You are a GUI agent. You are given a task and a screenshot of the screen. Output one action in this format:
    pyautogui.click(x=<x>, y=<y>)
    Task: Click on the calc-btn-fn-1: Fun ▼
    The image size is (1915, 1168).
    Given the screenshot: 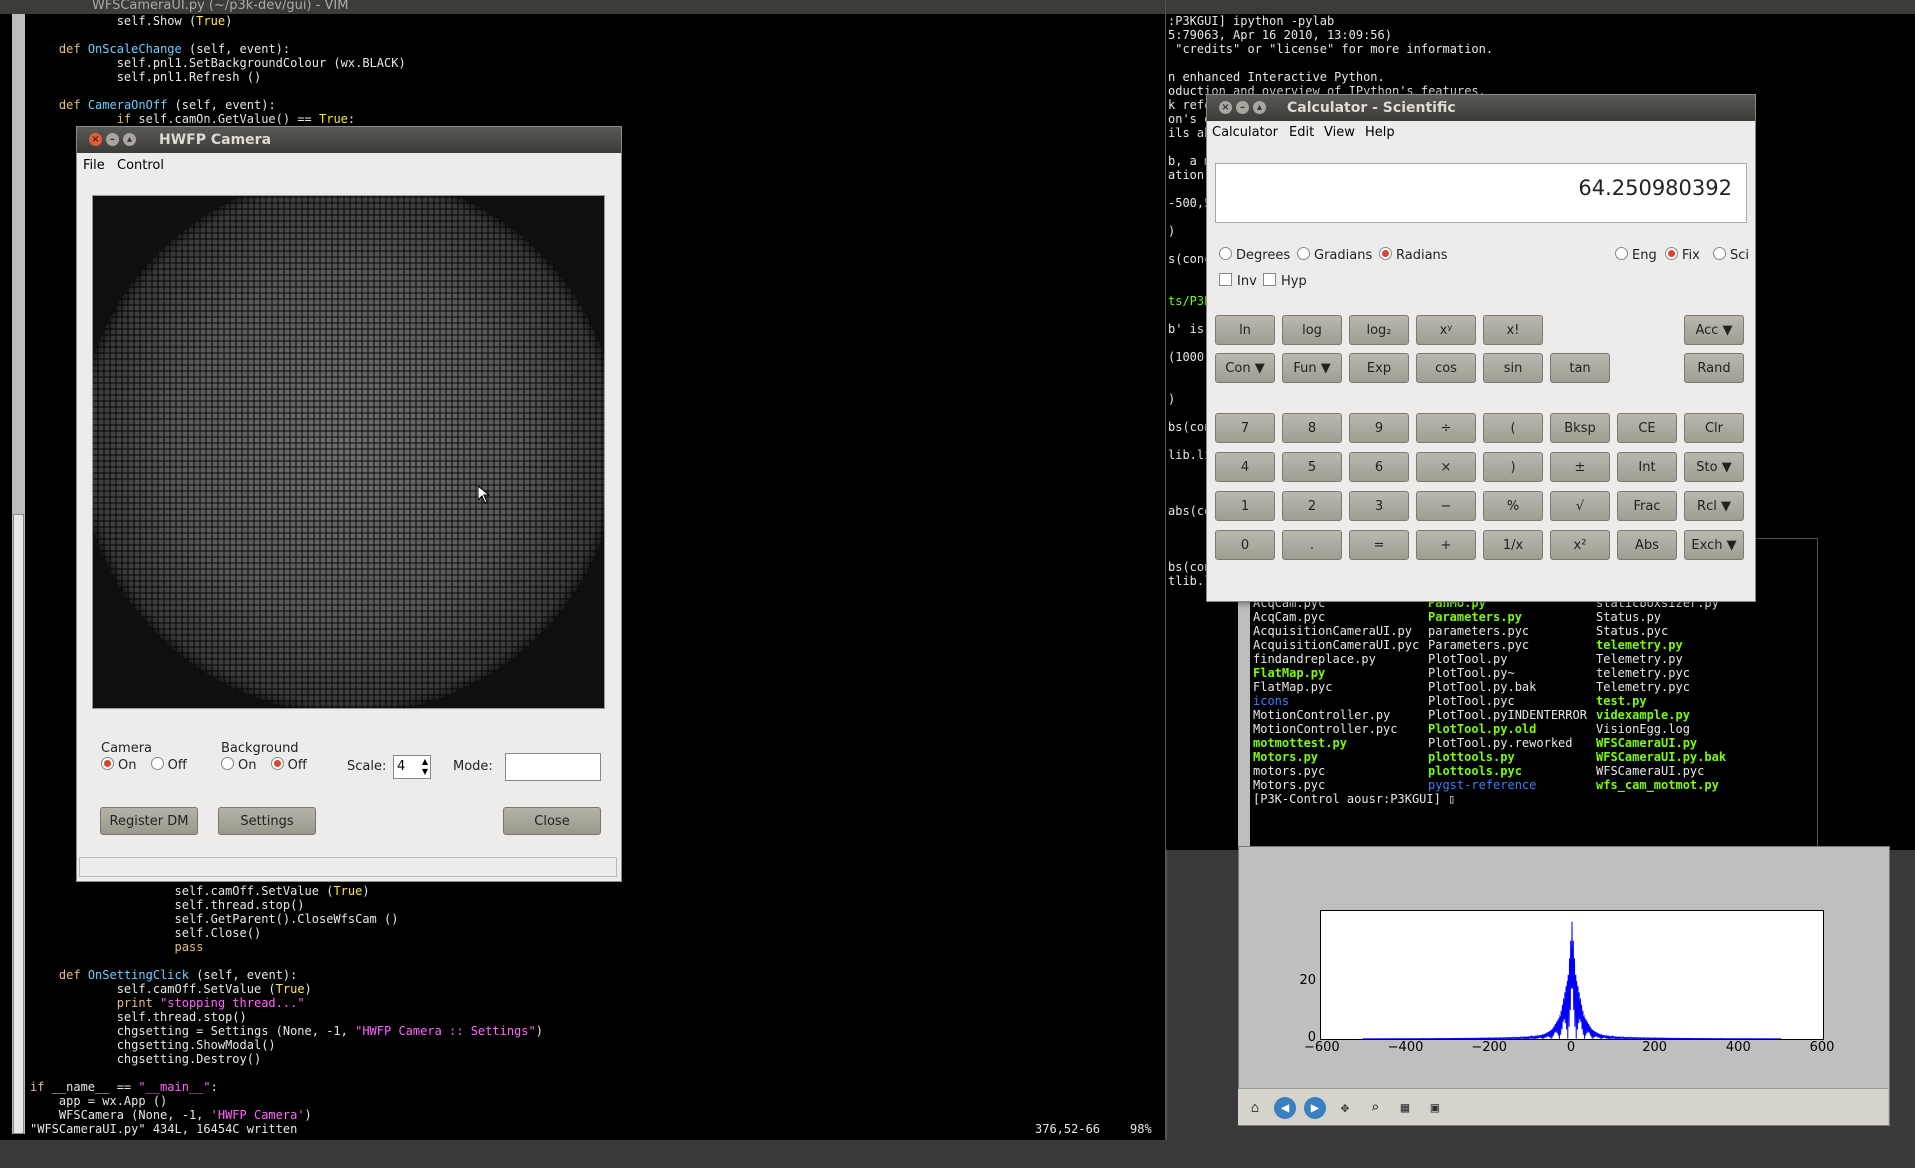 What is the action you would take?
    pyautogui.click(x=1312, y=368)
    